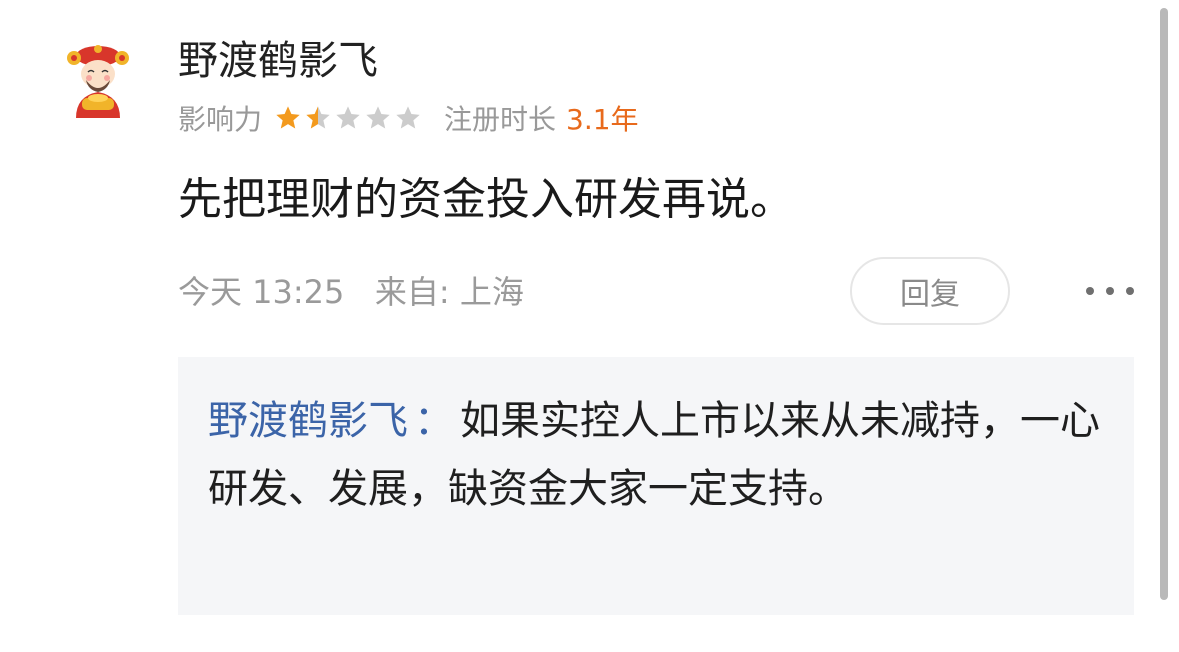  Describe the element at coordinates (486, 199) in the screenshot. I see `comment-text: 先把理财的资金投入研发再说。` at that location.